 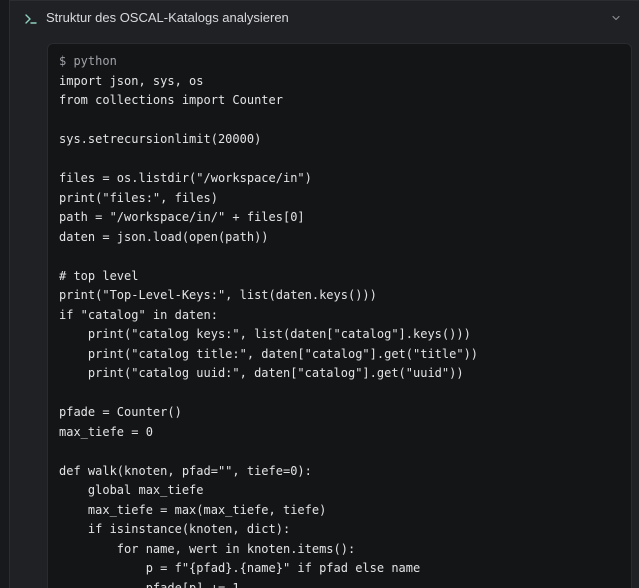 I want to click on panel-header: Struktur des OSCAL-Katalogs analysieren, so click(x=324, y=18).